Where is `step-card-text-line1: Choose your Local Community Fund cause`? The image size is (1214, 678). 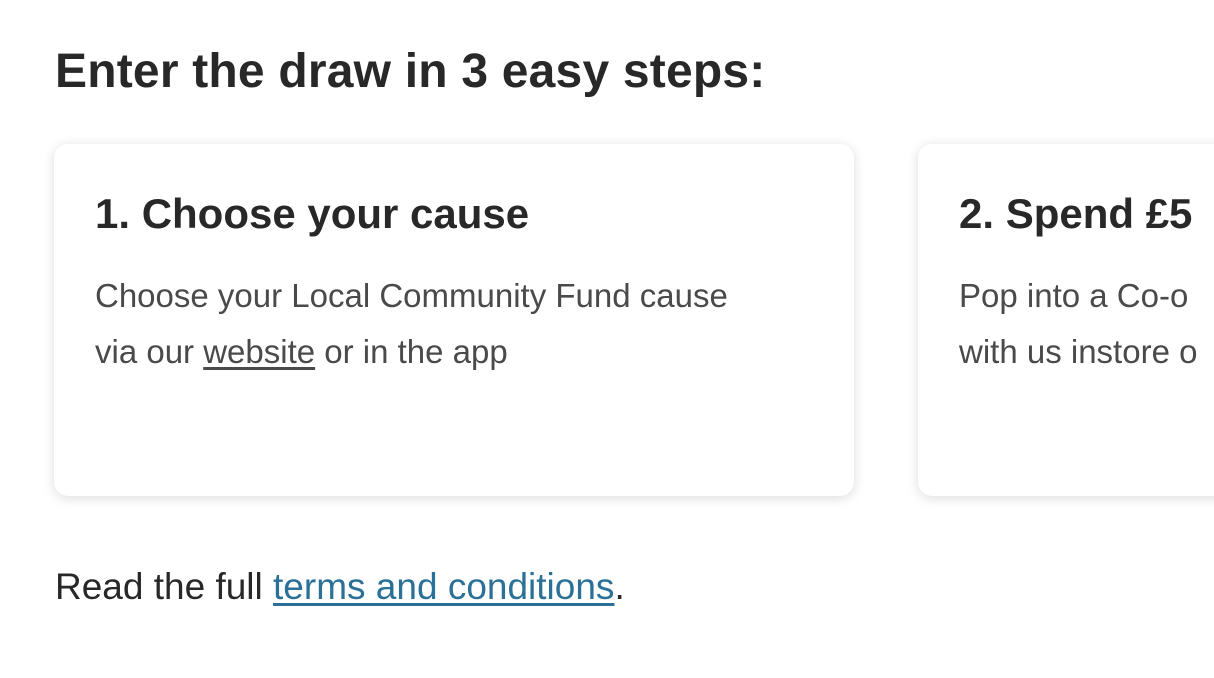 step-card-text-line1: Choose your Local Community Fund cause is located at coordinates (411, 295).